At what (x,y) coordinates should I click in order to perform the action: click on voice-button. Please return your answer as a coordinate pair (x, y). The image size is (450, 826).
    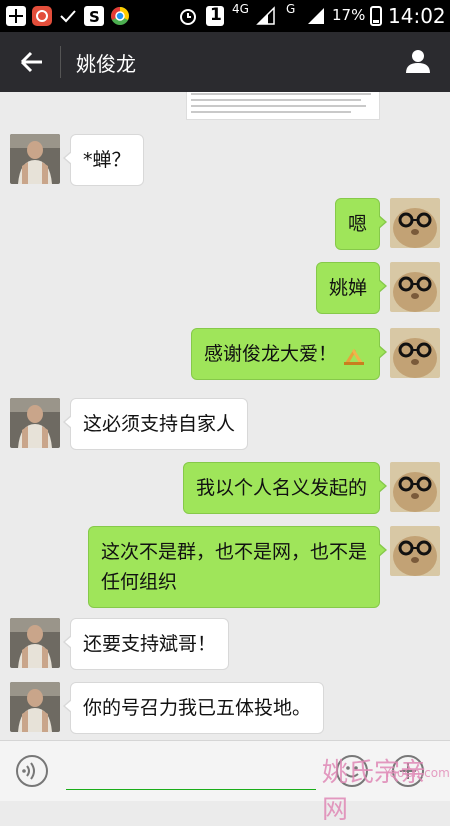
    Looking at the image, I should click on (32, 771).